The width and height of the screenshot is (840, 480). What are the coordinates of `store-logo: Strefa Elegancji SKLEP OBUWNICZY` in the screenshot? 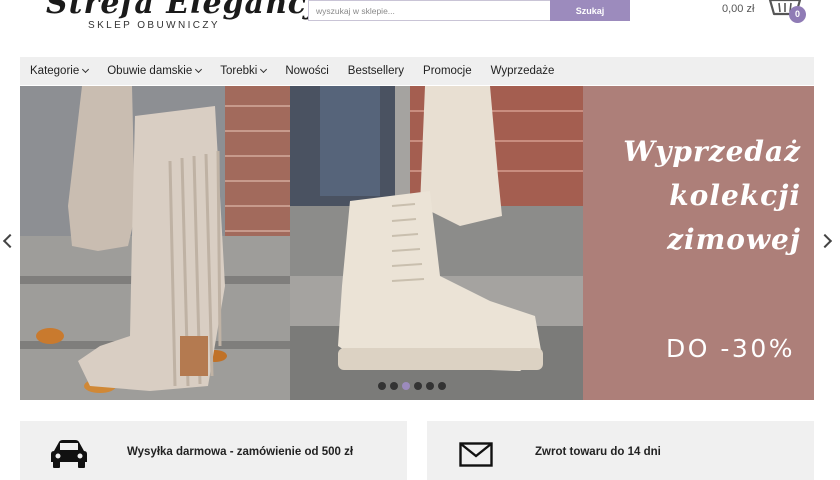 It's located at (185, 16).